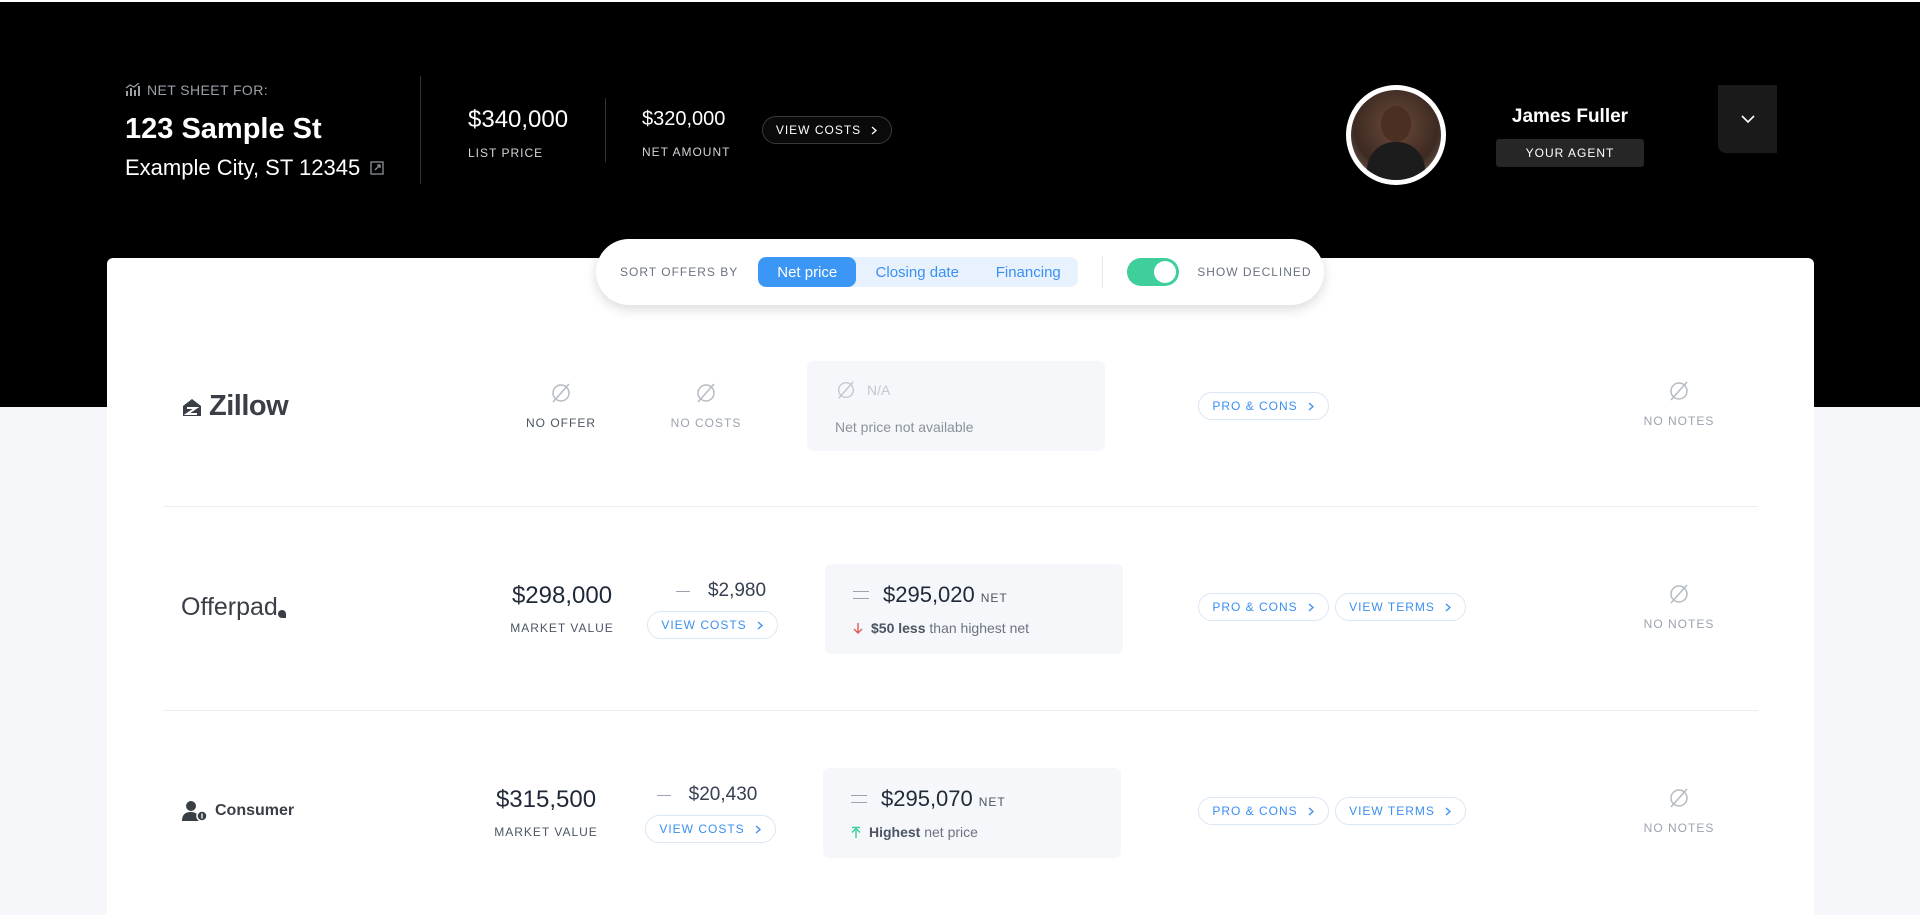 Image resolution: width=1920 pixels, height=915 pixels. Describe the element at coordinates (243, 167) in the screenshot. I see `address-line2-text: Example City, ST 12345` at that location.